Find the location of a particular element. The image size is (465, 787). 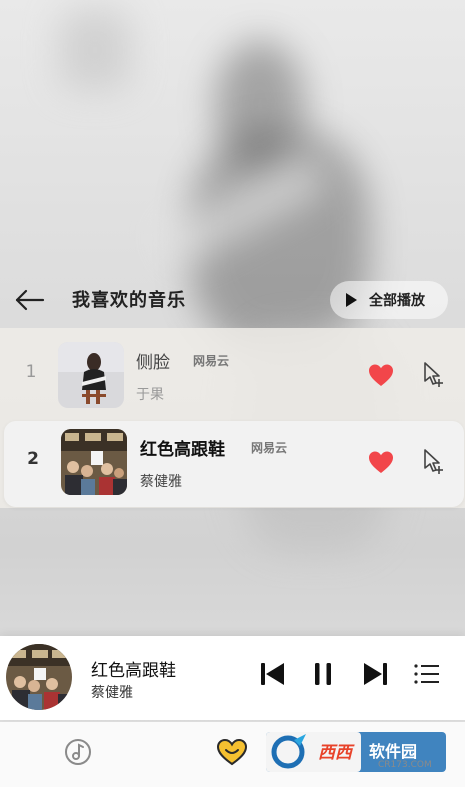

pause-button is located at coordinates (323, 674).